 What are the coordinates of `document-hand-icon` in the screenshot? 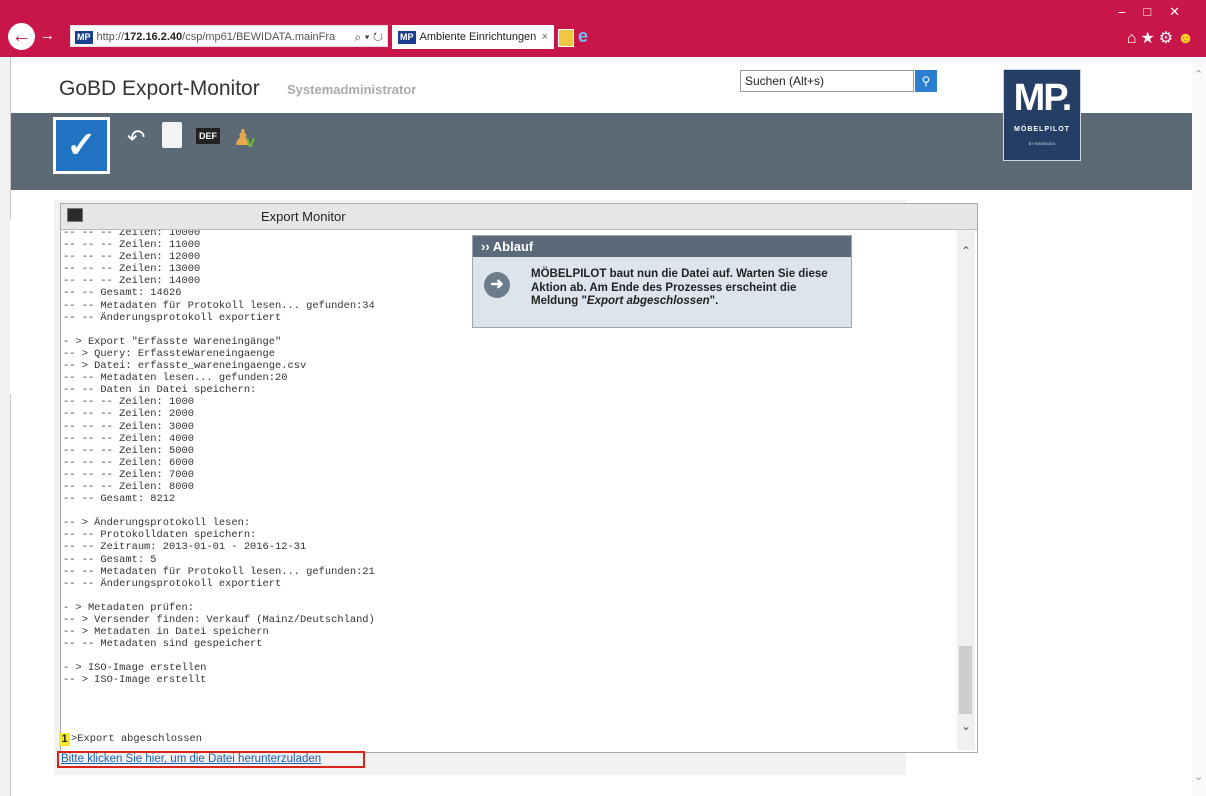 It's located at (172, 135).